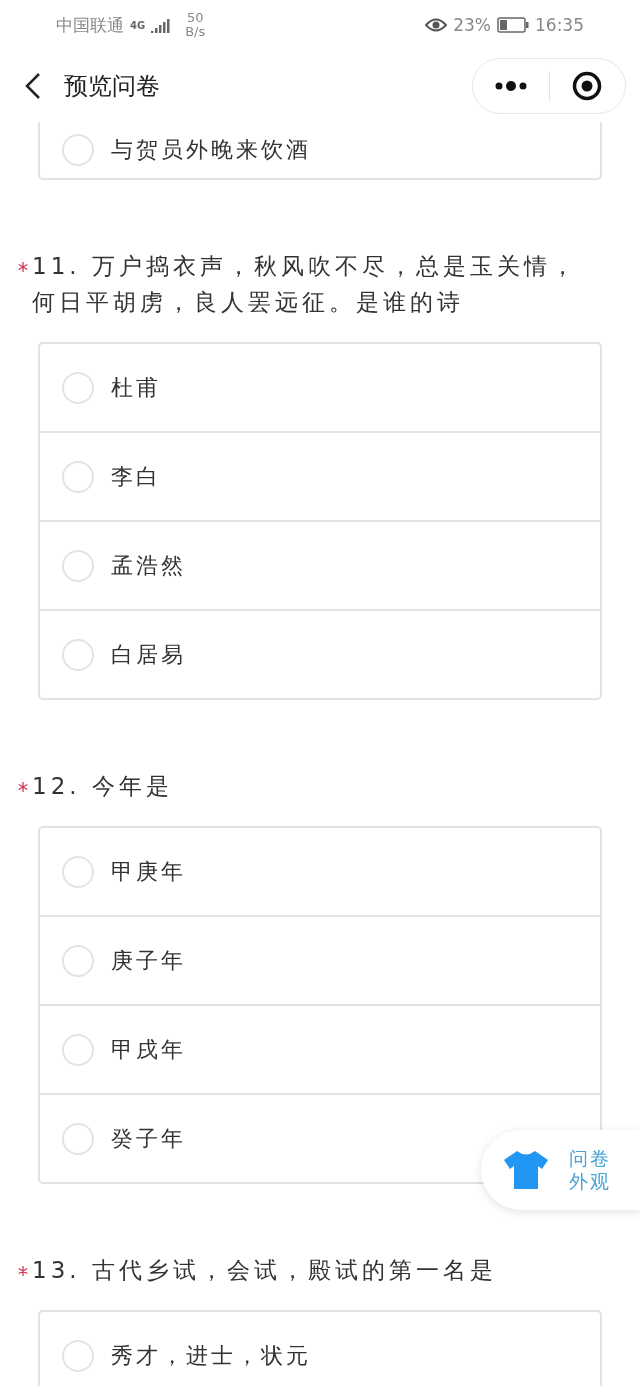  I want to click on option-label: 秀才，进士，状元, so click(211, 1355).